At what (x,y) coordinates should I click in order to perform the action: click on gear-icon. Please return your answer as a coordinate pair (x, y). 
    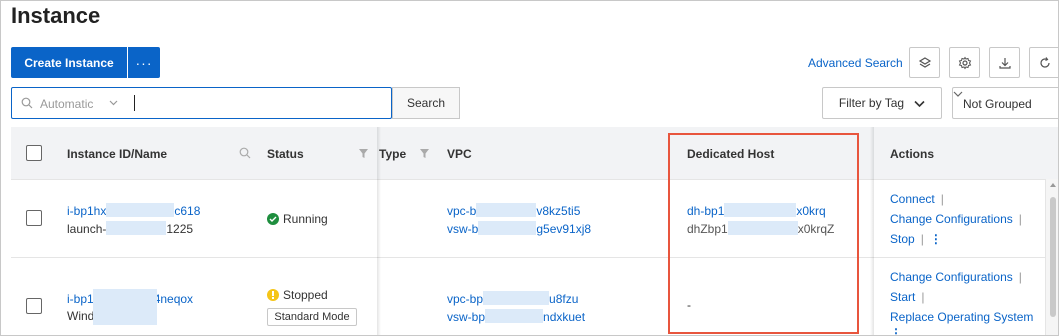
    Looking at the image, I should click on (964, 62).